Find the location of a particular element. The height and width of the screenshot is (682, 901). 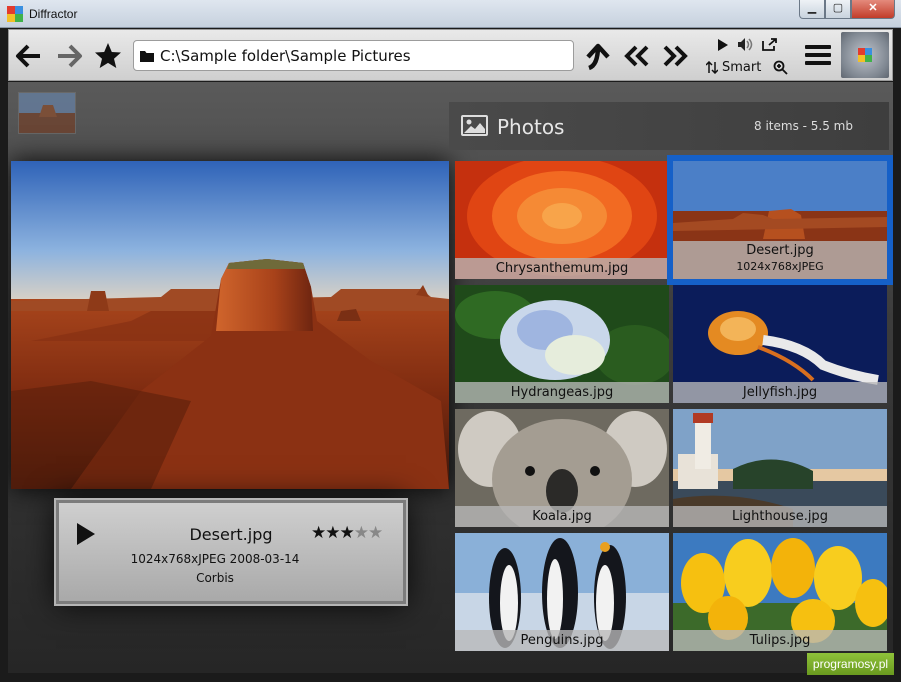

up-arrow-icon is located at coordinates (598, 56).